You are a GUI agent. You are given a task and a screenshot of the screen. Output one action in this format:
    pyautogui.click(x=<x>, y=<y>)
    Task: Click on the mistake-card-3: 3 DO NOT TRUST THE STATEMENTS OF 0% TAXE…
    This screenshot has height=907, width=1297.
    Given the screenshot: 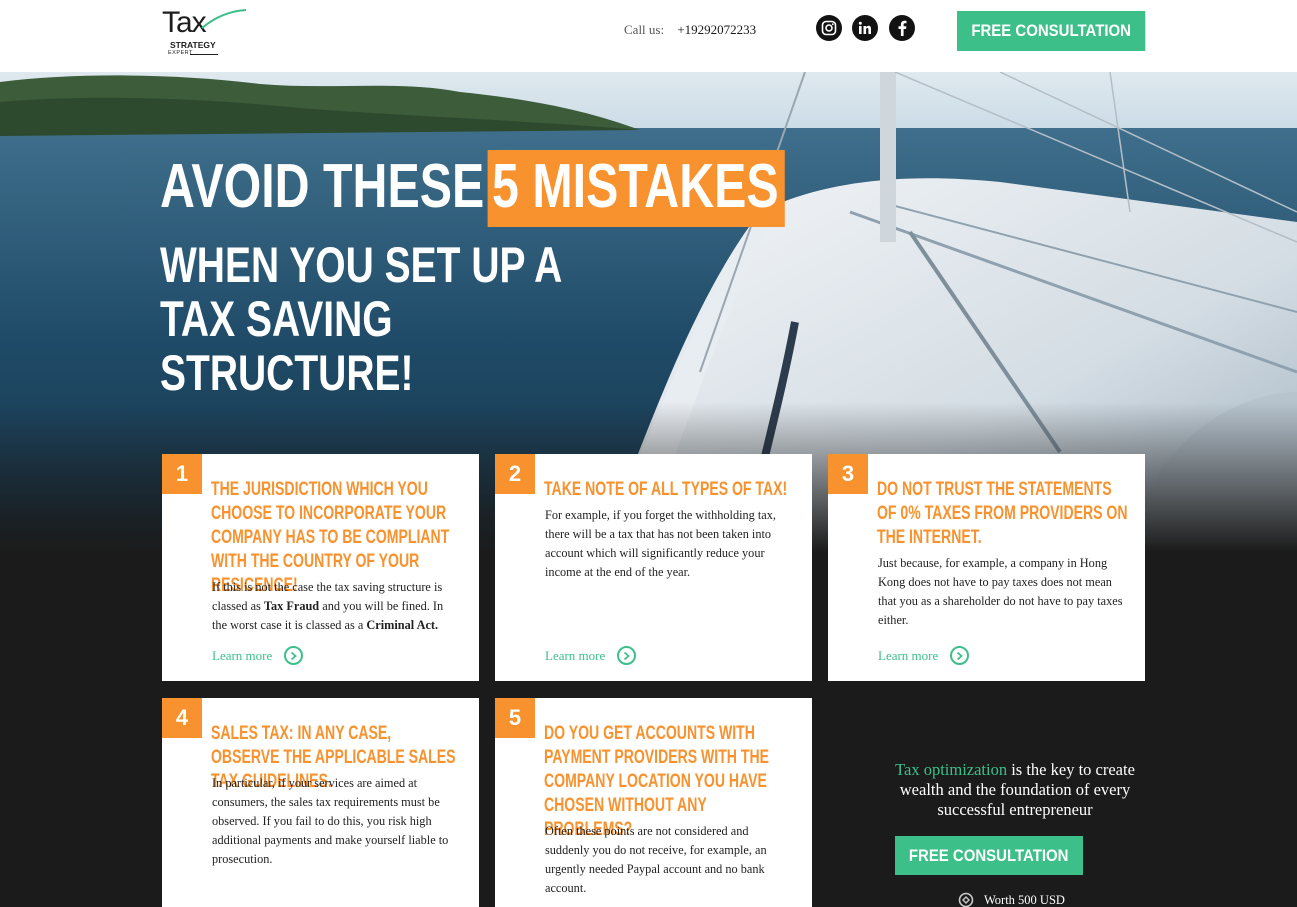 What is the action you would take?
    pyautogui.click(x=986, y=567)
    